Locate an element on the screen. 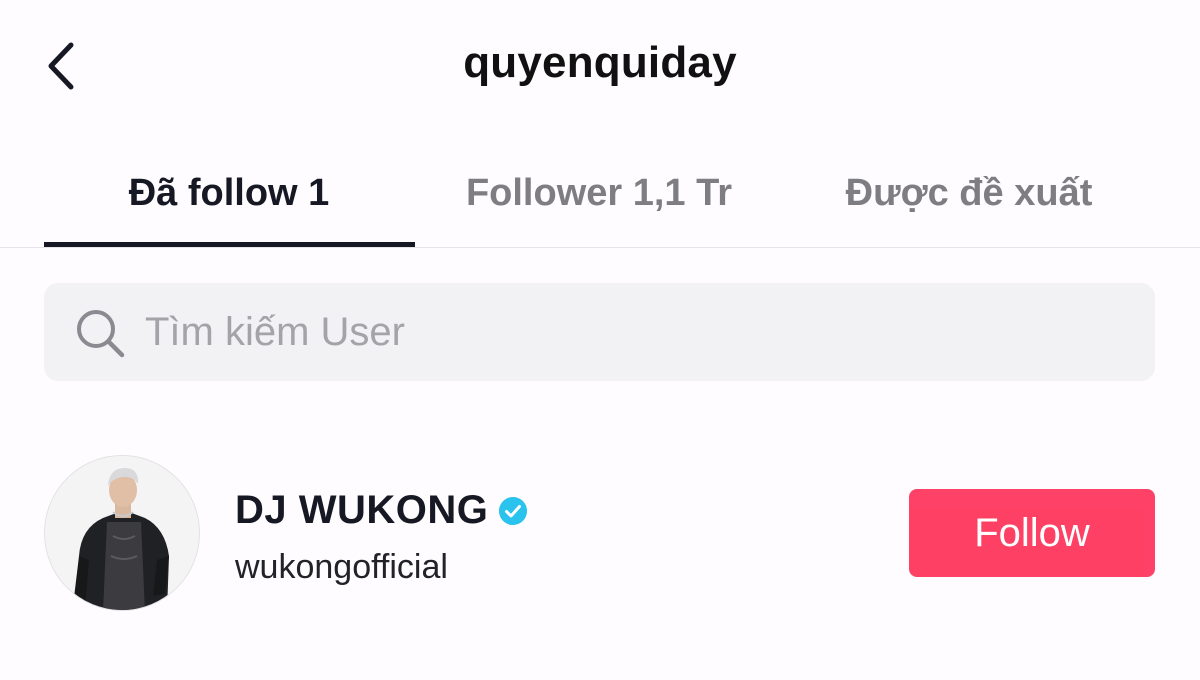 The width and height of the screenshot is (1200, 680). search-input is located at coordinates (635, 332).